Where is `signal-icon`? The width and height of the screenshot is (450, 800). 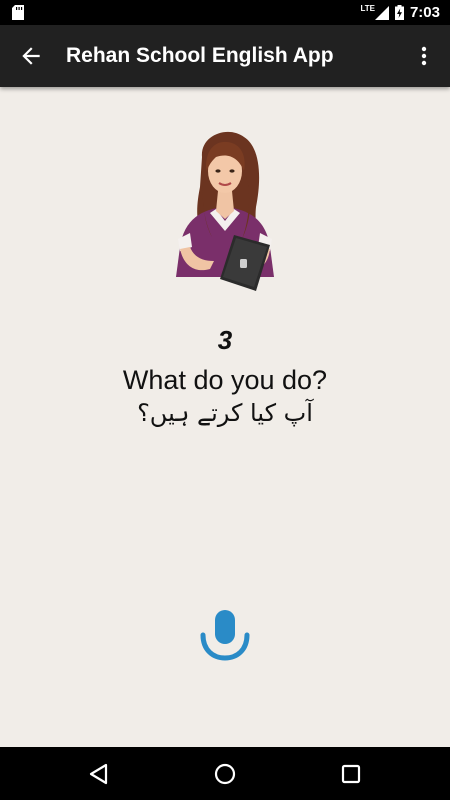 signal-icon is located at coordinates (381, 12).